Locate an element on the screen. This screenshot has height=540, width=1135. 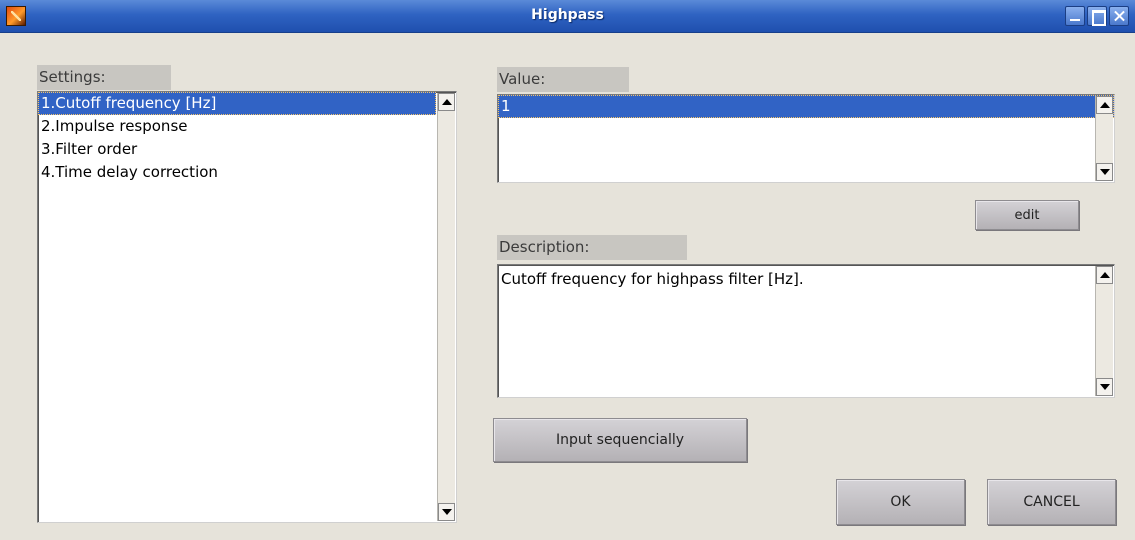
title-bar: Highpass is located at coordinates (567, 16).